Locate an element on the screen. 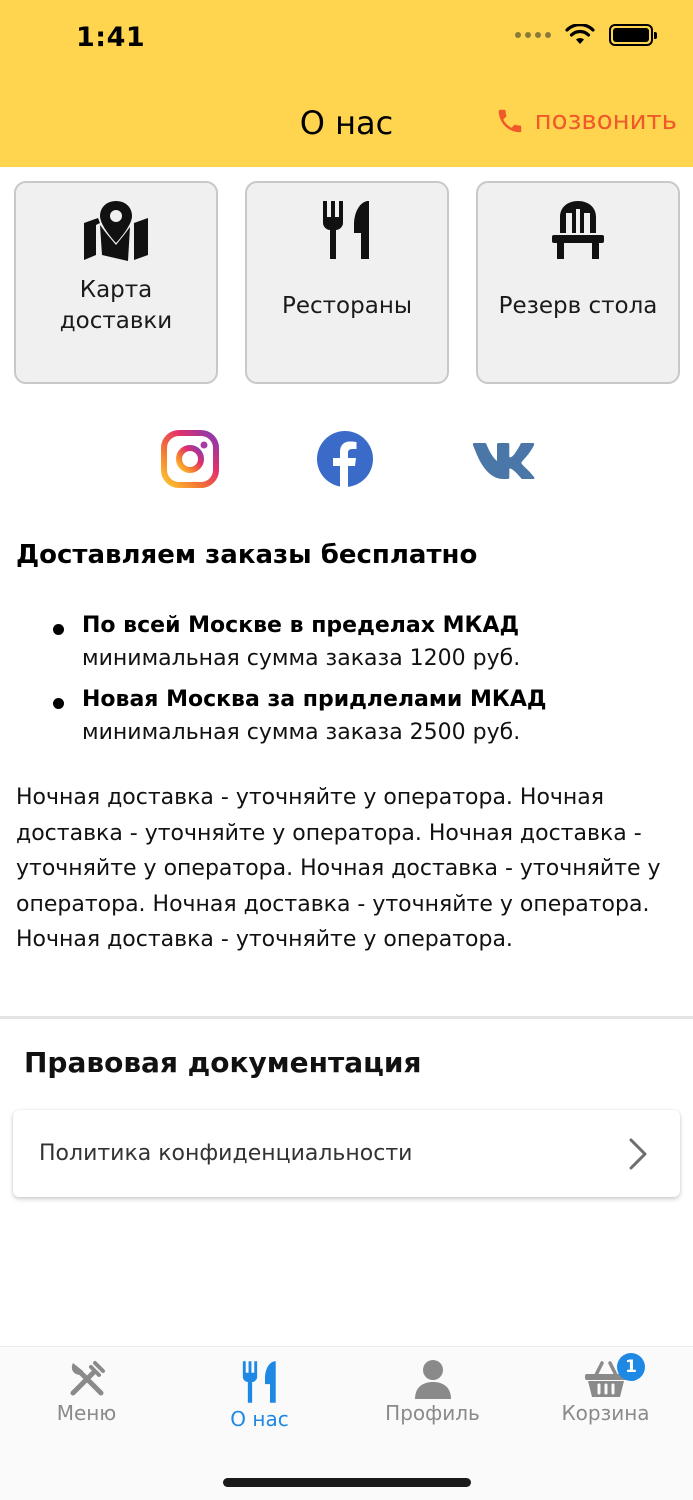  tab-label: О нас is located at coordinates (259, 1419).